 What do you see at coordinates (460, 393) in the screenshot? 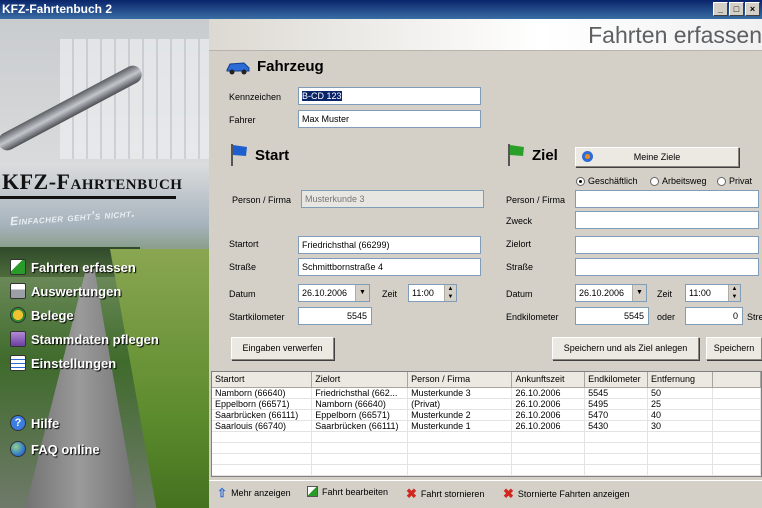
I see `table-cell: Musterkunde 3` at bounding box center [460, 393].